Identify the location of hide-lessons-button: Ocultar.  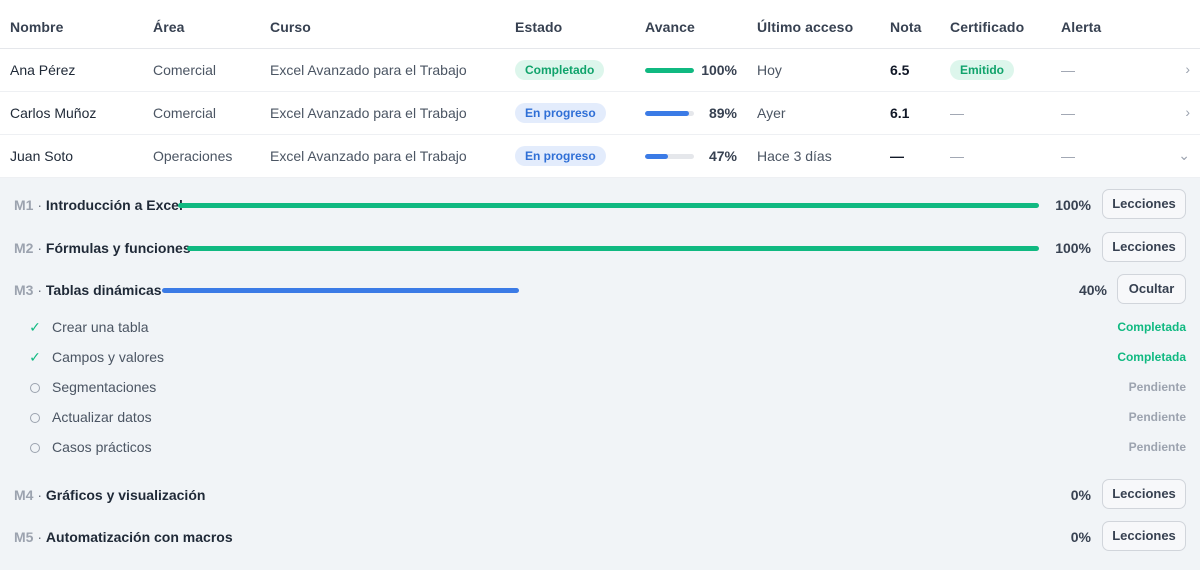
(1151, 289).